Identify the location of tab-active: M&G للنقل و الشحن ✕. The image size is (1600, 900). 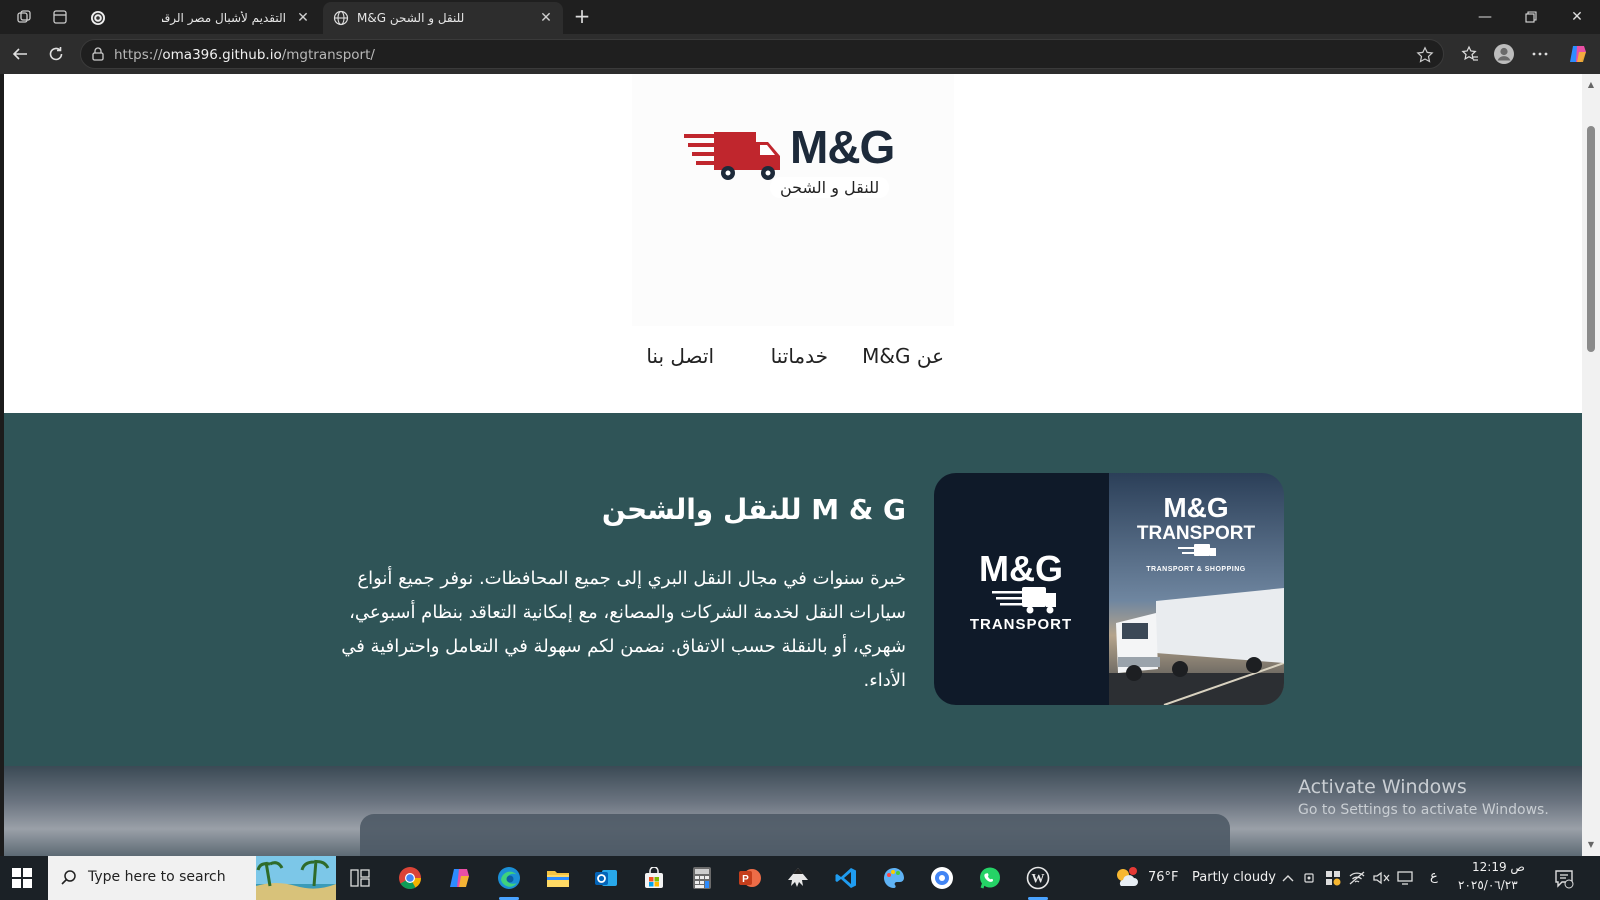
(443, 18).